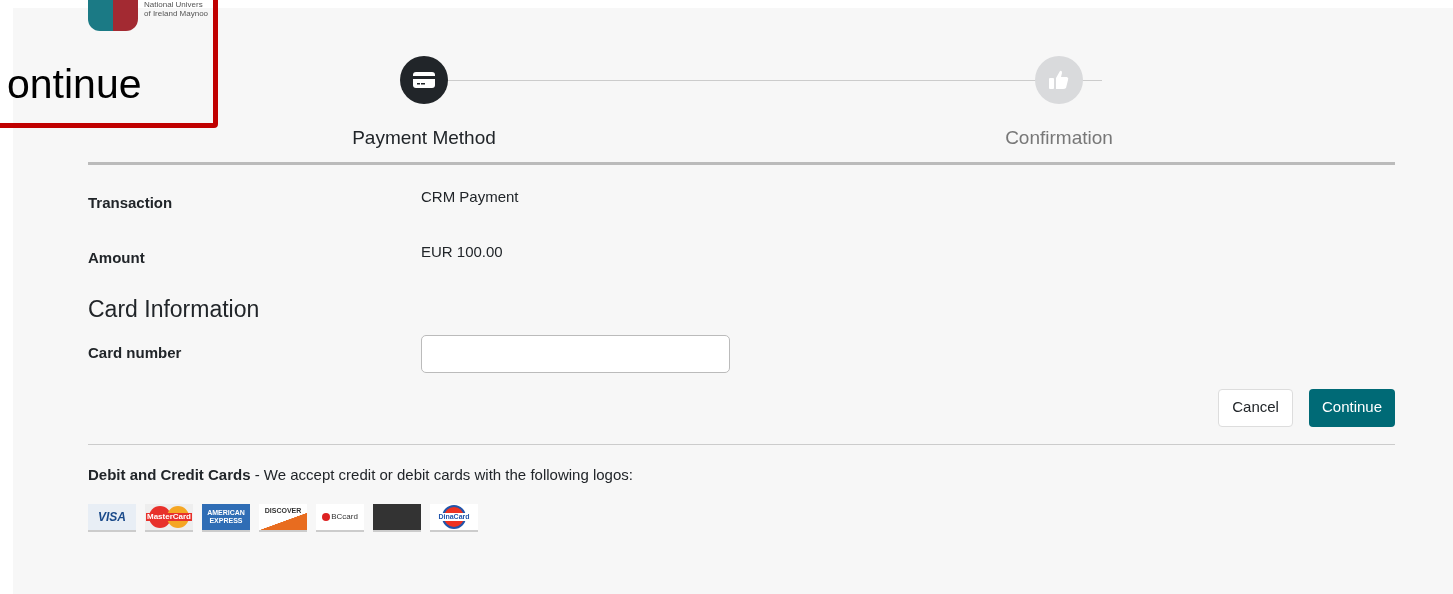 The height and width of the screenshot is (594, 1453). What do you see at coordinates (360, 474) in the screenshot?
I see `accepted-cards-text: Debit and Credit Cards - We accept credit or debit cards with the following logos:` at bounding box center [360, 474].